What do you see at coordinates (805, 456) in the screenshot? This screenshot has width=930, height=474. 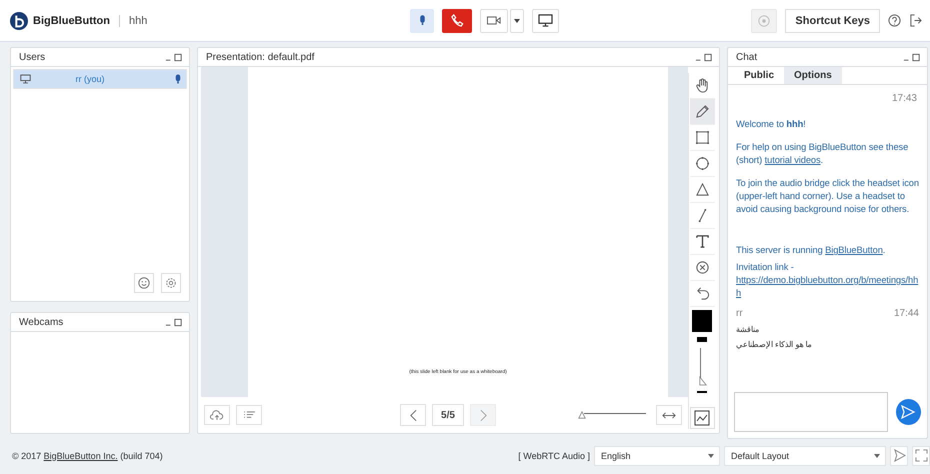 I see `layout-select: Default Layout` at bounding box center [805, 456].